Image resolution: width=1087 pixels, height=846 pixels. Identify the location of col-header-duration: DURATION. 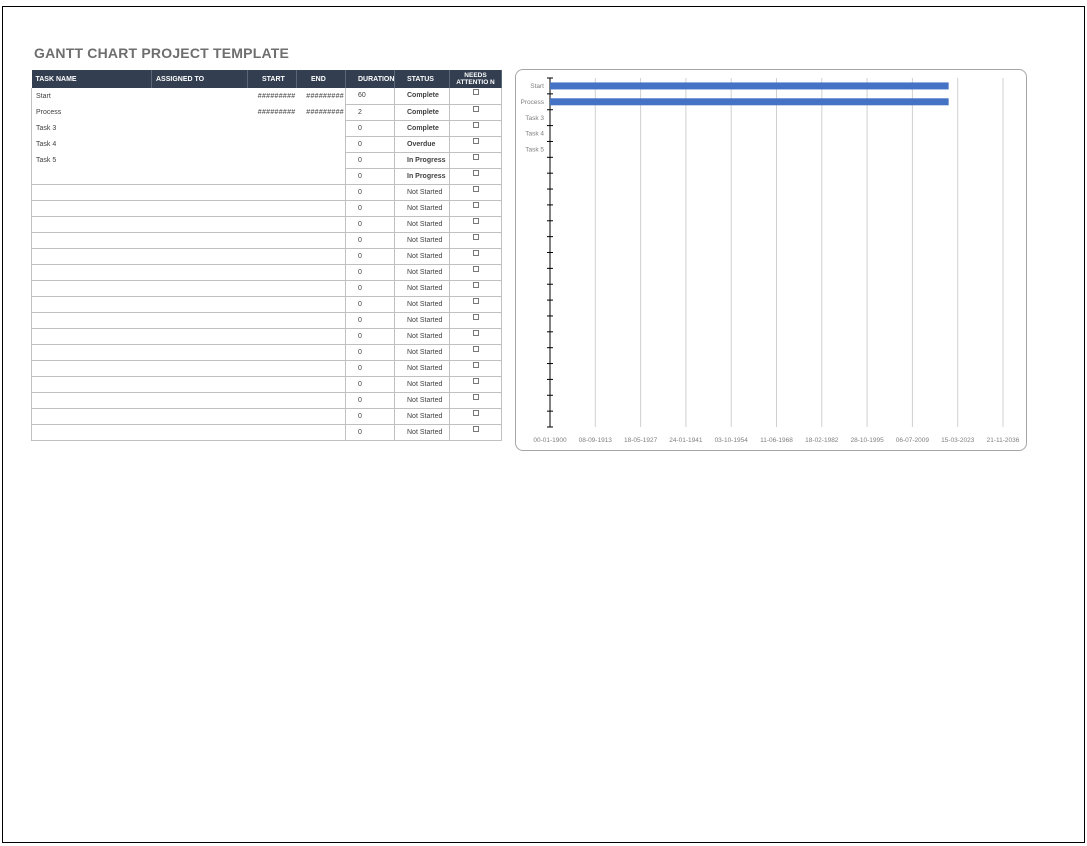
(370, 79).